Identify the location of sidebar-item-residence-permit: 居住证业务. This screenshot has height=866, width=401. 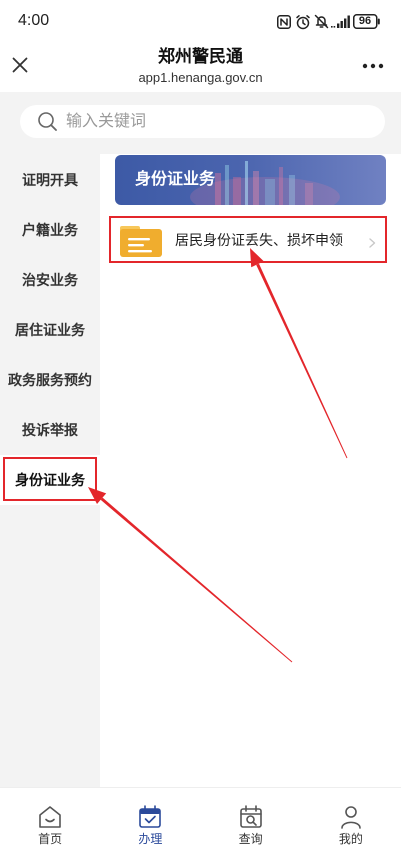
(50, 330).